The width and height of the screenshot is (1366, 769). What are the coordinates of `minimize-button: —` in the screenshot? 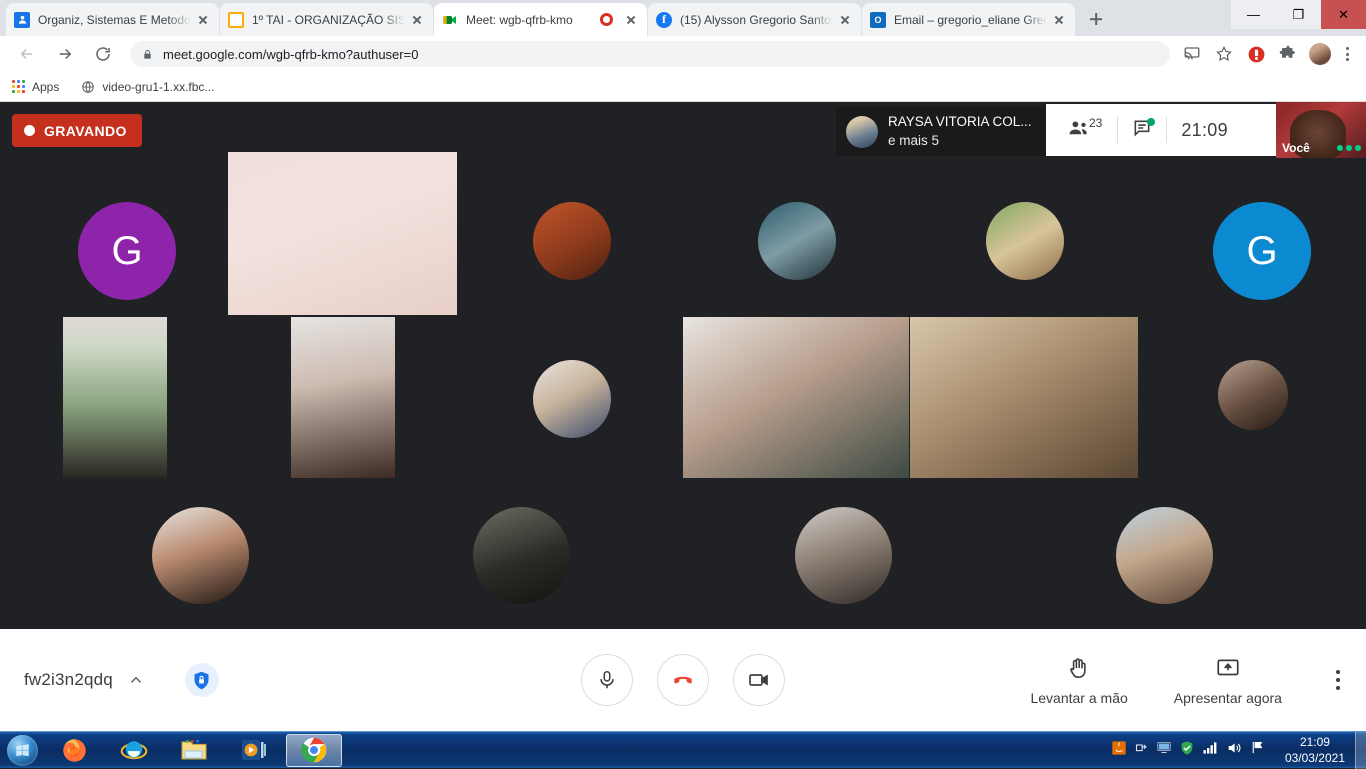 It's located at (1253, 14).